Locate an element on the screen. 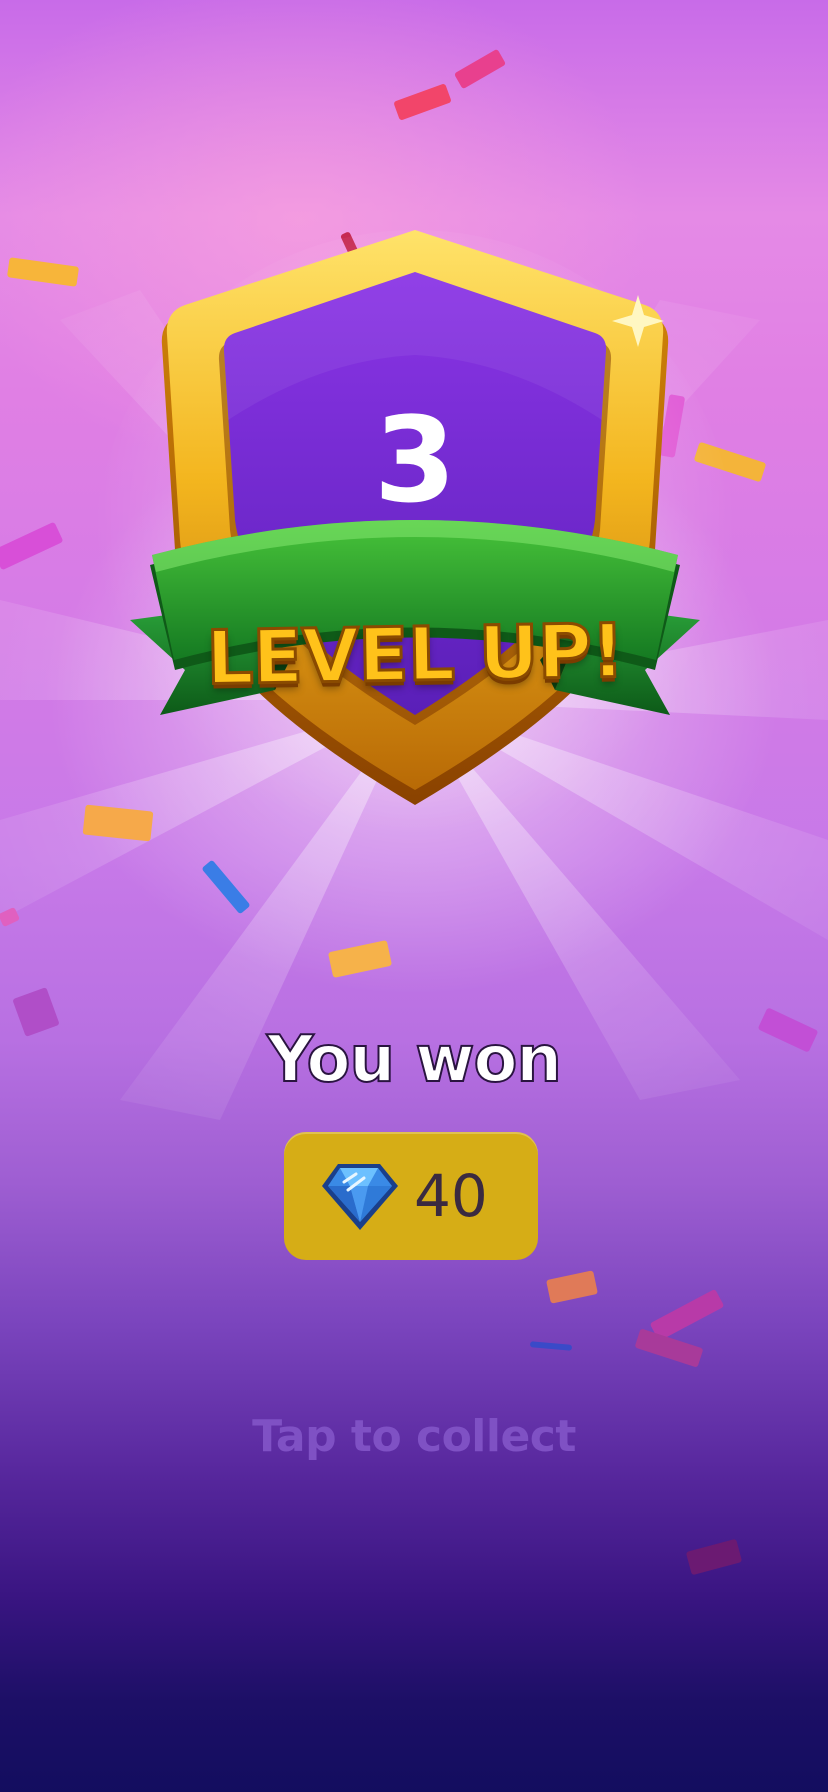  reward-amount-badge: 40 is located at coordinates (411, 1196).